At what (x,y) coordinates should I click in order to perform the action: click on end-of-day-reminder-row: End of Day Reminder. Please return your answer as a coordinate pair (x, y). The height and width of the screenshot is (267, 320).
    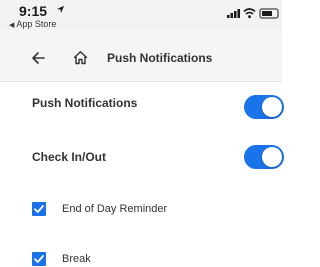
    Looking at the image, I should click on (141, 210).